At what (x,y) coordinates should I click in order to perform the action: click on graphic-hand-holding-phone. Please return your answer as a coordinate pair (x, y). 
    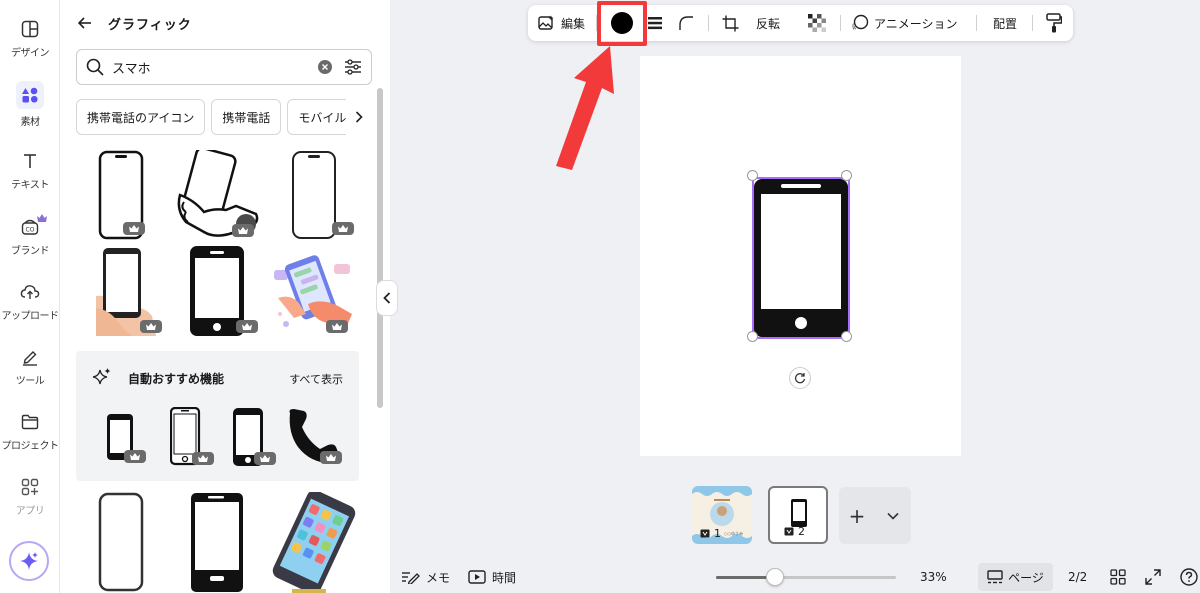
    Looking at the image, I should click on (131, 291).